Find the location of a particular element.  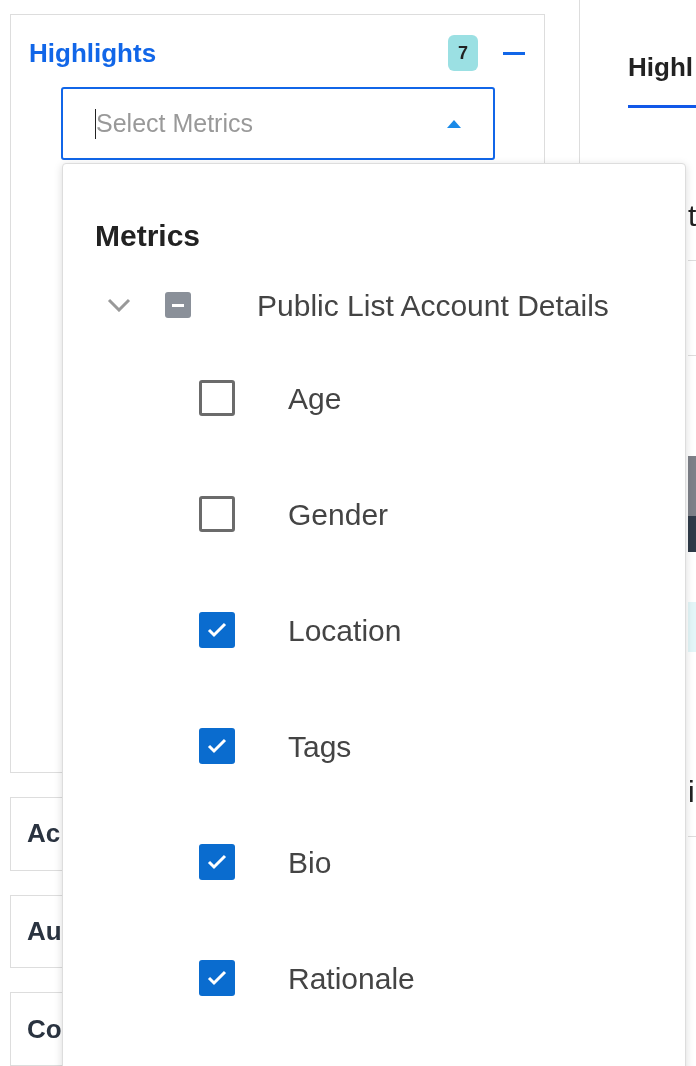

panel-title: Highlights is located at coordinates (93, 53).